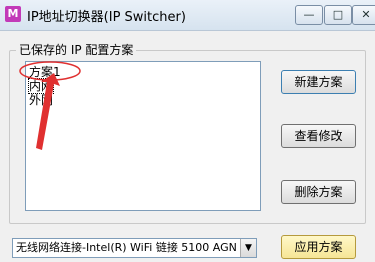  What do you see at coordinates (318, 136) in the screenshot?
I see `view-edit-button: 查看修改` at bounding box center [318, 136].